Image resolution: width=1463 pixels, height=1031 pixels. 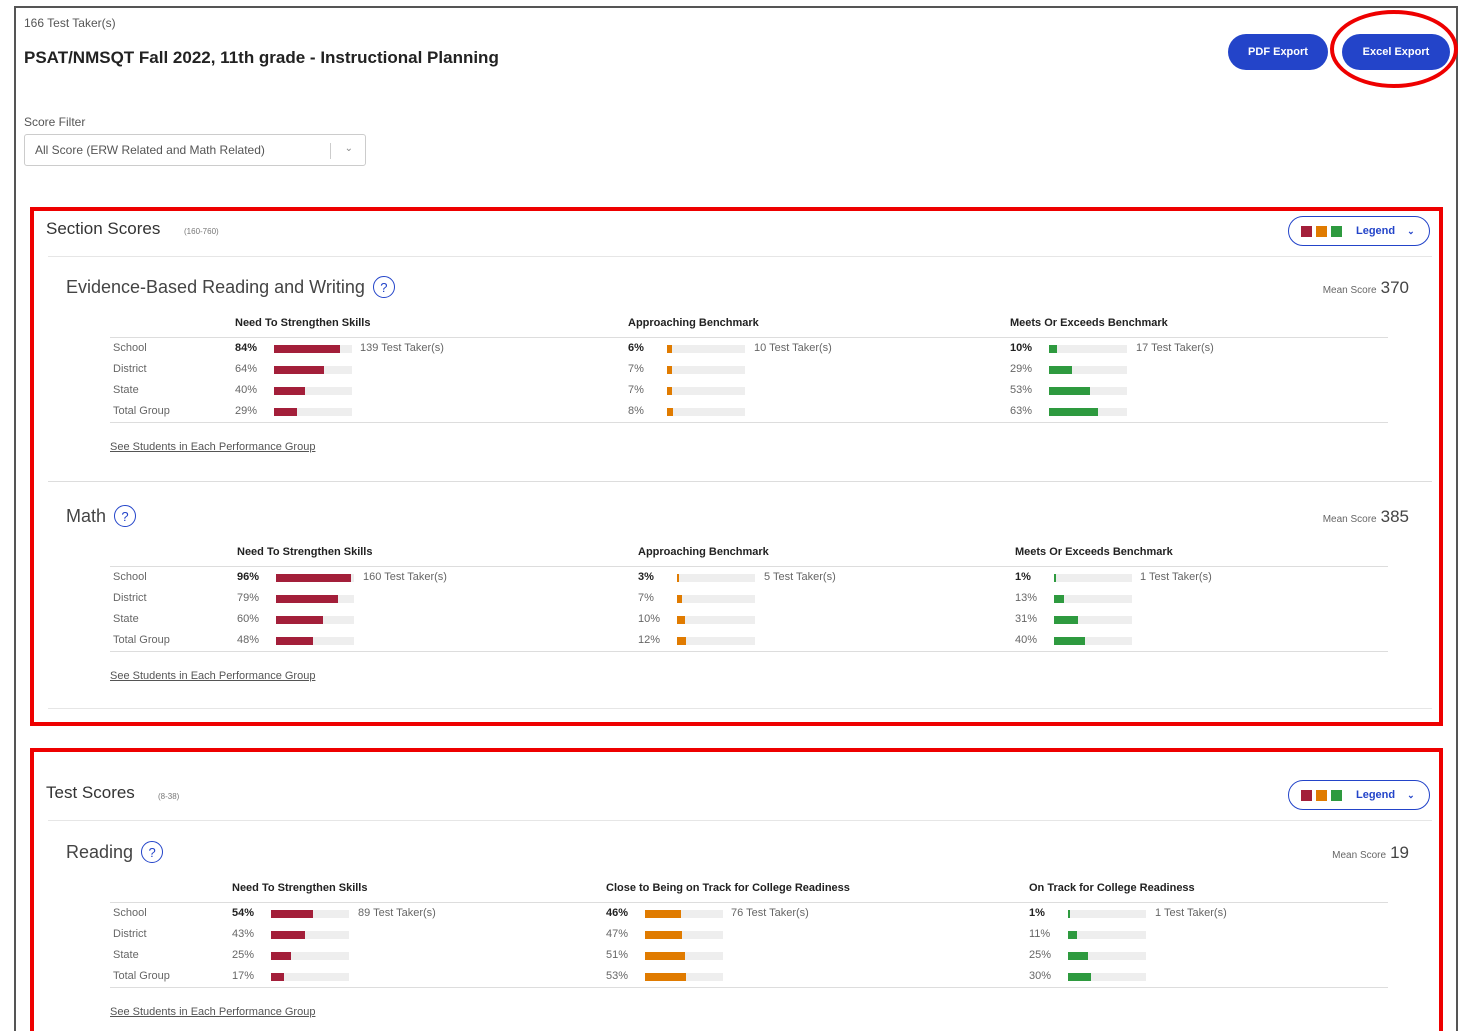 I want to click on percent-value: 13%, so click(x=1026, y=598).